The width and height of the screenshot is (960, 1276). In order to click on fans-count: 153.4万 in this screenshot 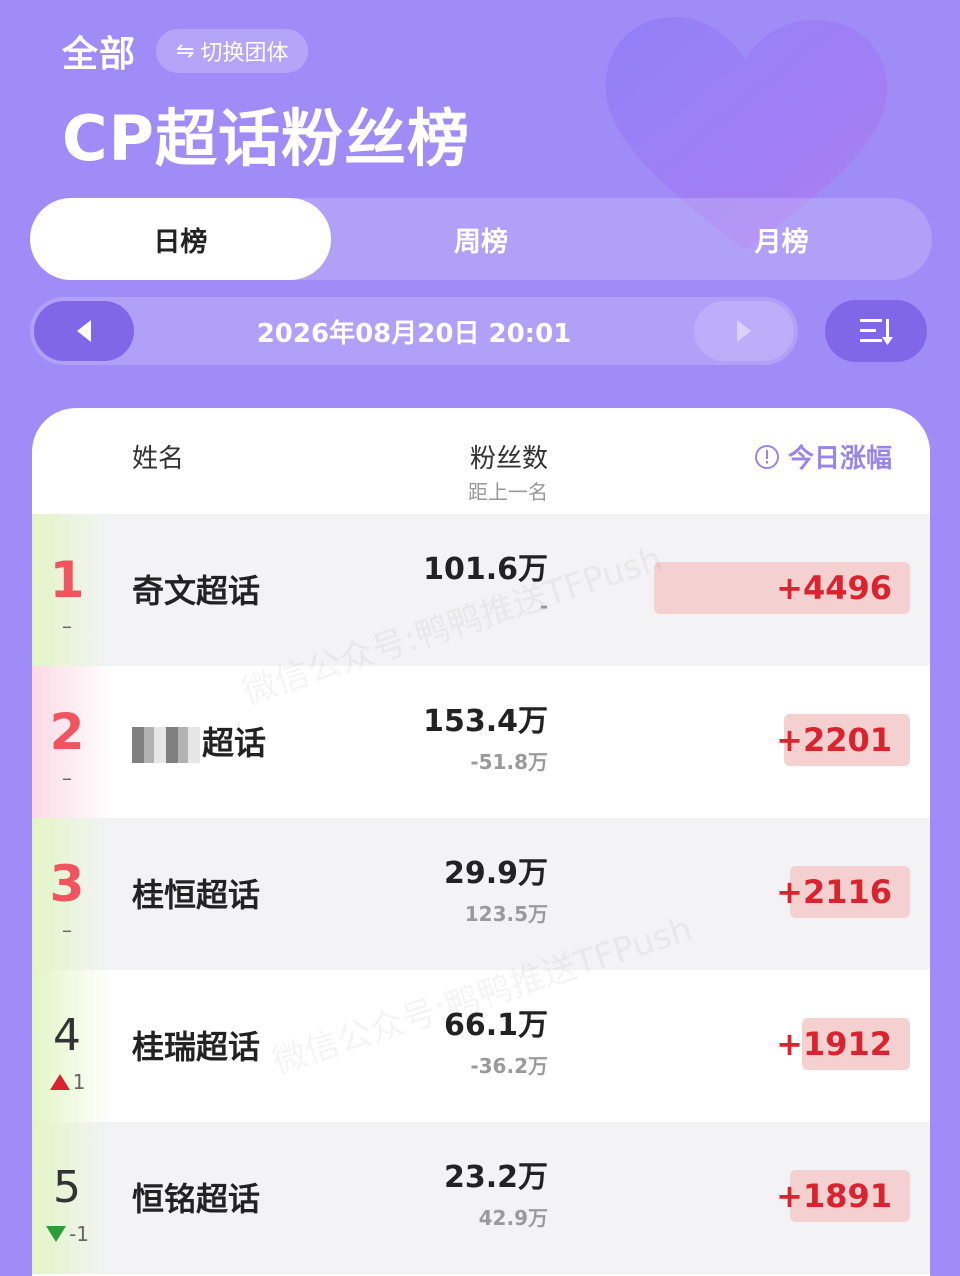, I will do `click(485, 721)`.